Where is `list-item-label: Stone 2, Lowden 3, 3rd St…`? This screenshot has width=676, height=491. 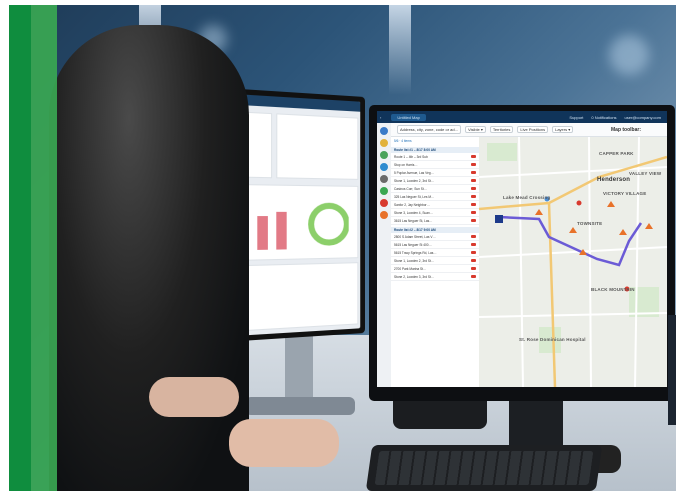 list-item-label: Stone 2, Lowden 3, 3rd St… is located at coordinates (414, 276).